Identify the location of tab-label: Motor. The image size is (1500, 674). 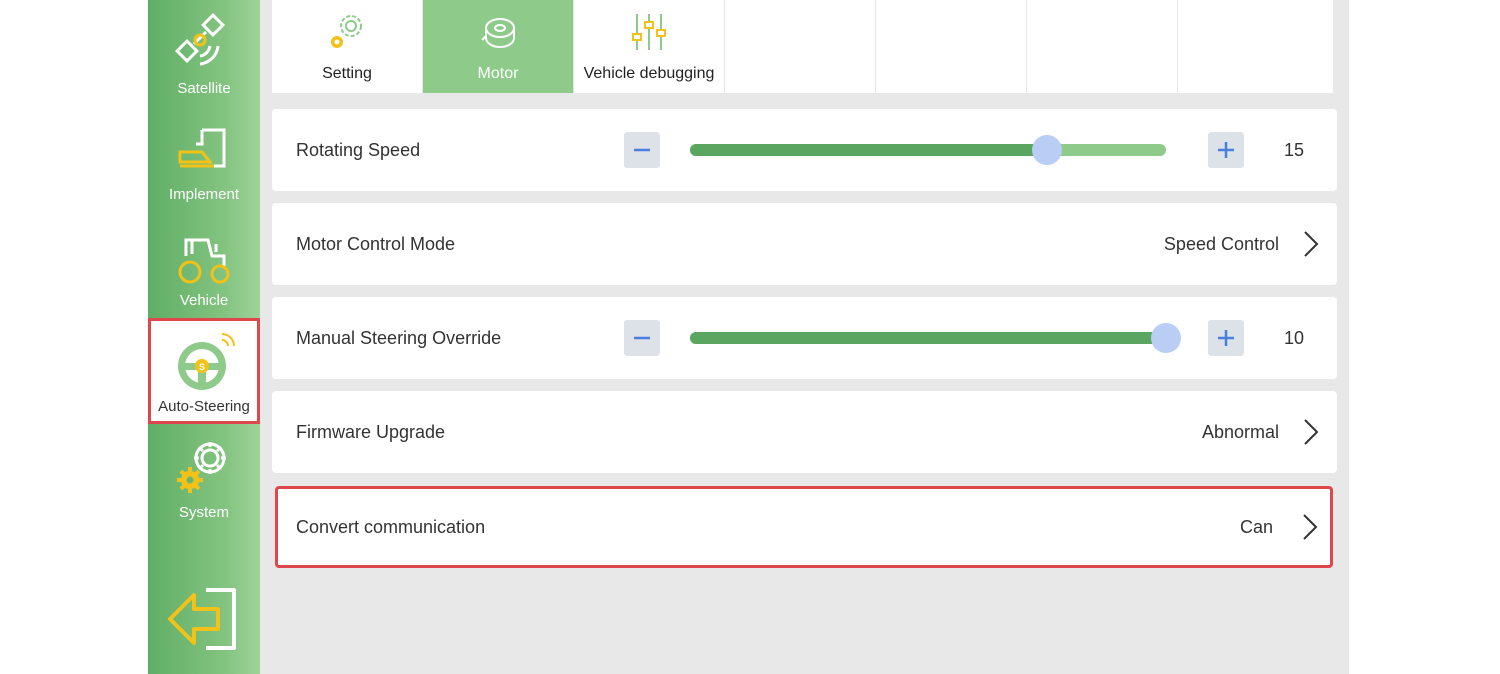
(498, 73).